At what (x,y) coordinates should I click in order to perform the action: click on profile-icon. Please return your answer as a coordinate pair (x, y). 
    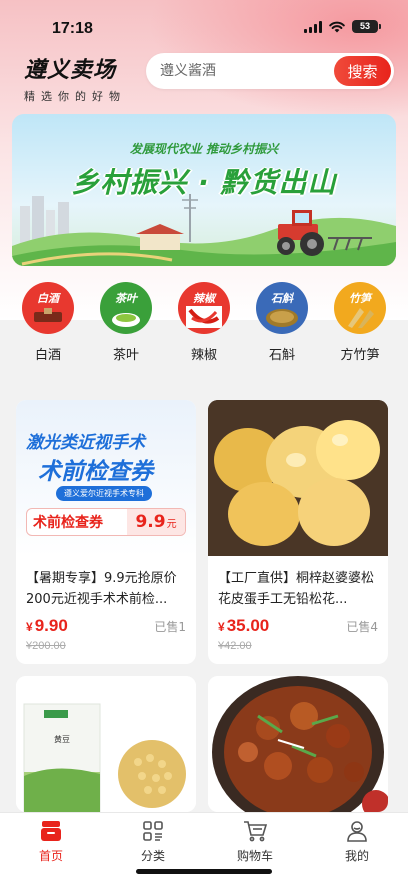
    Looking at the image, I should click on (357, 831).